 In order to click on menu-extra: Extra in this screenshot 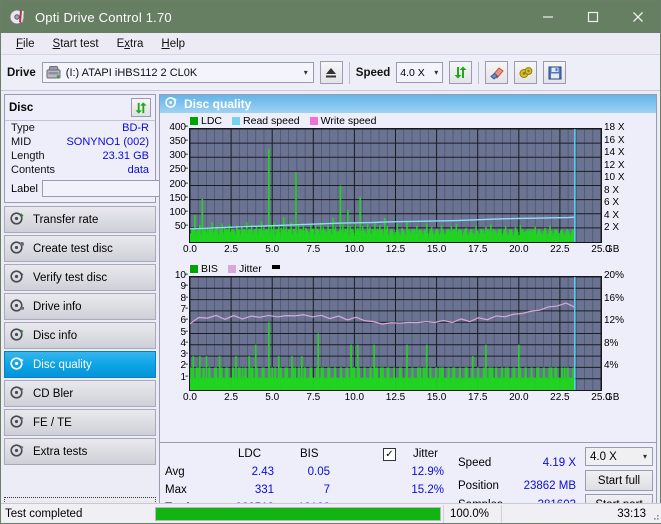, I will do `click(130, 44)`.